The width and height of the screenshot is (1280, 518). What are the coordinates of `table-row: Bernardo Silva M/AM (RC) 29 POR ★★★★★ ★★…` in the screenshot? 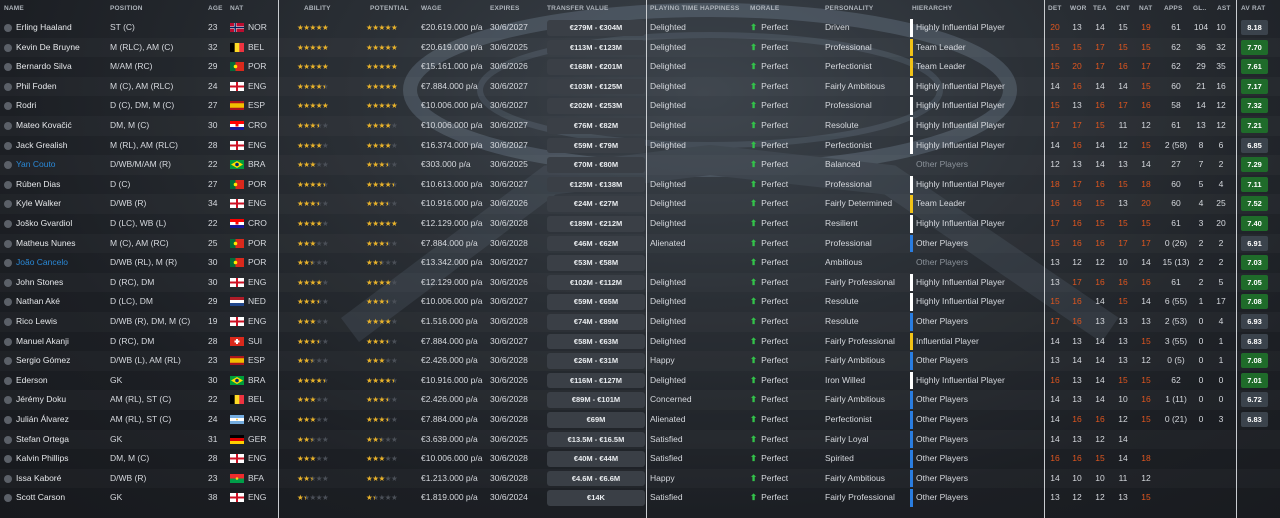 It's located at (640, 67).